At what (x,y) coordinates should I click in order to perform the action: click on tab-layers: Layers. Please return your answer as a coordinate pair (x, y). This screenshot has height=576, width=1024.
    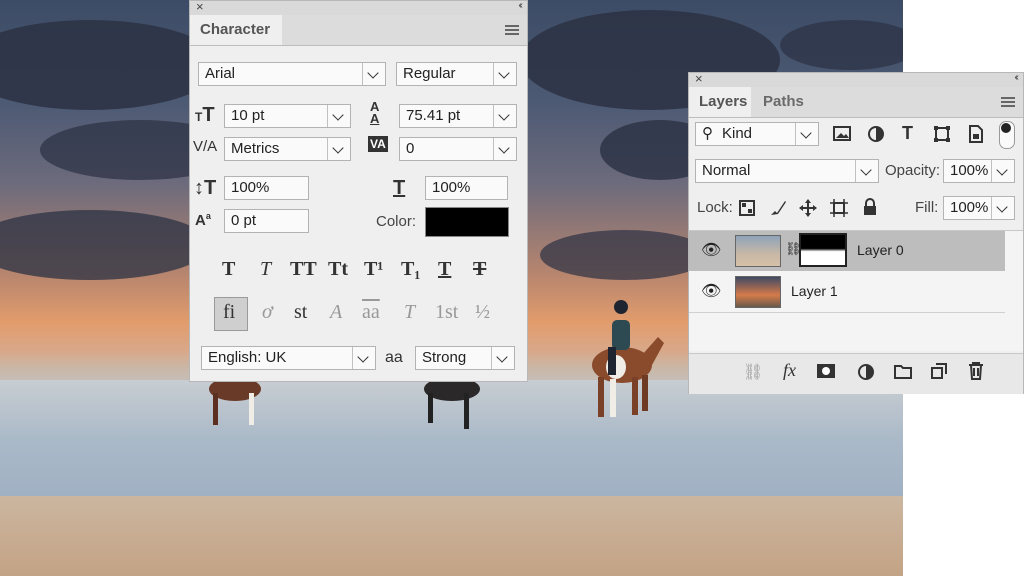
    Looking at the image, I should click on (720, 102).